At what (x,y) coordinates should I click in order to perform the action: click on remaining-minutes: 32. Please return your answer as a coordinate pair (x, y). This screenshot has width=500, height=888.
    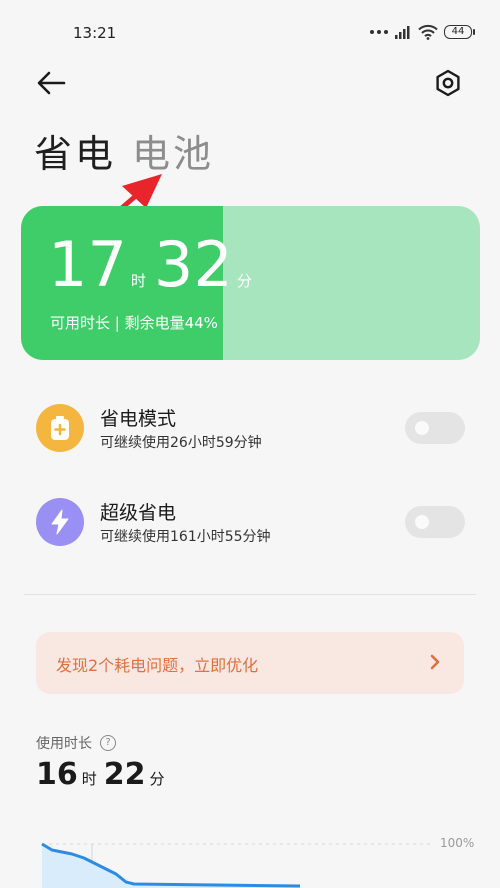
    Looking at the image, I should click on (193, 264).